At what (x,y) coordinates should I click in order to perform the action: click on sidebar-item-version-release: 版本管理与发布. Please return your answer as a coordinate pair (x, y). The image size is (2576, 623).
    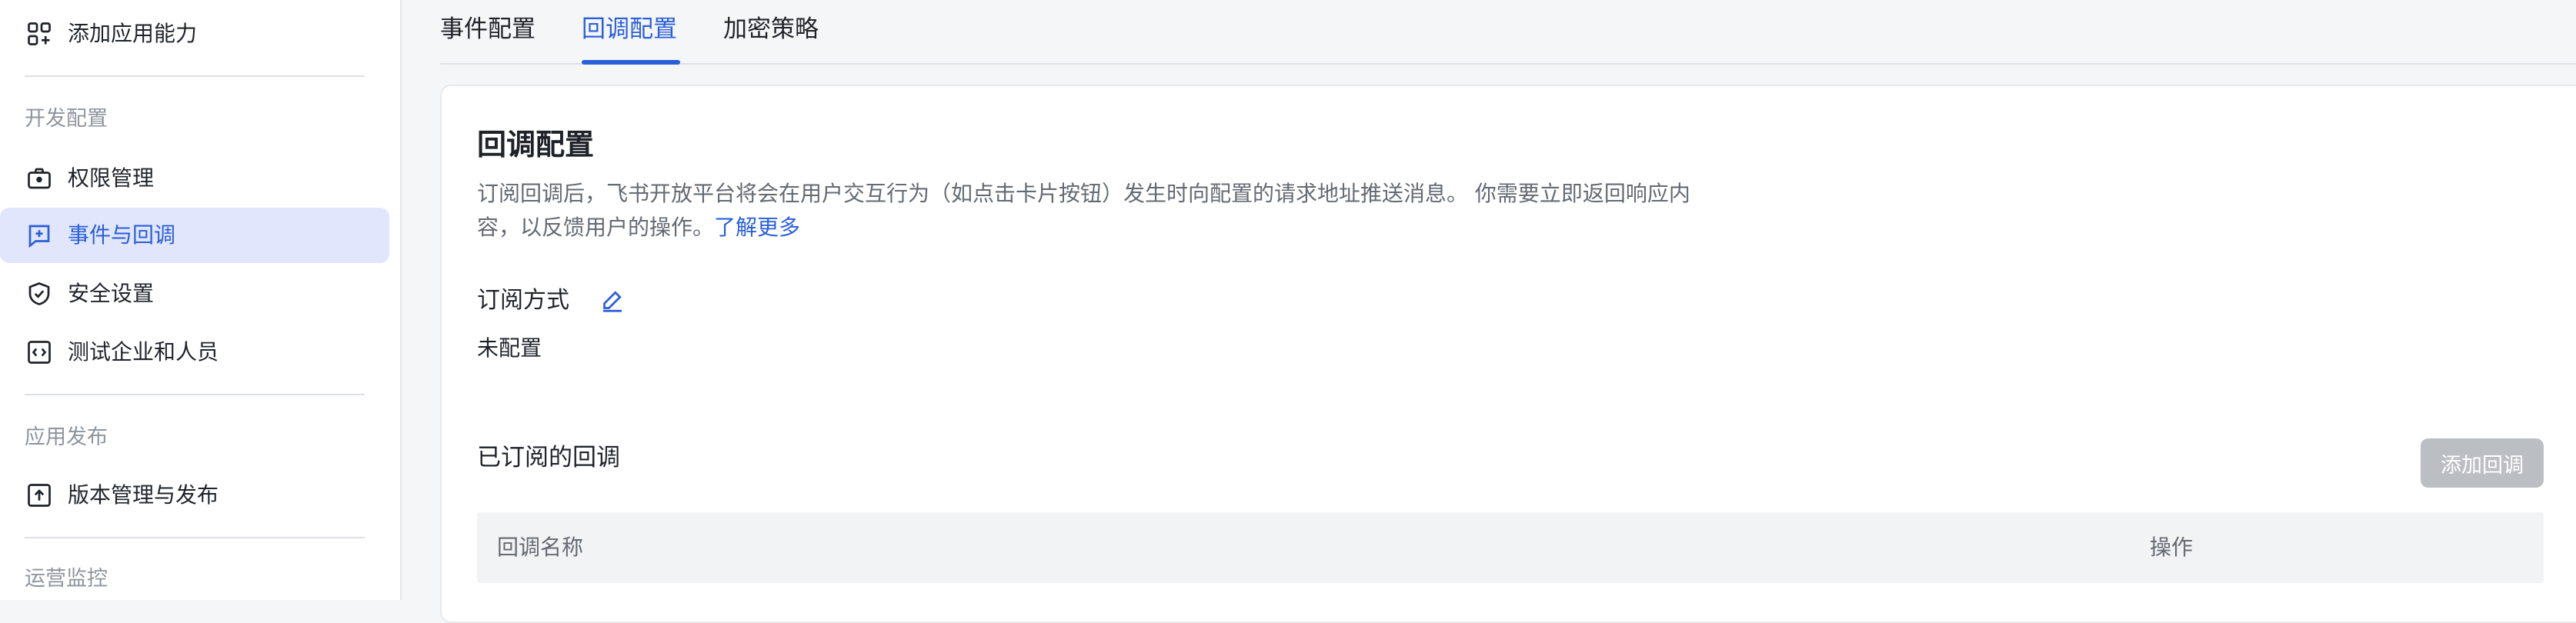
    Looking at the image, I should click on (195, 495).